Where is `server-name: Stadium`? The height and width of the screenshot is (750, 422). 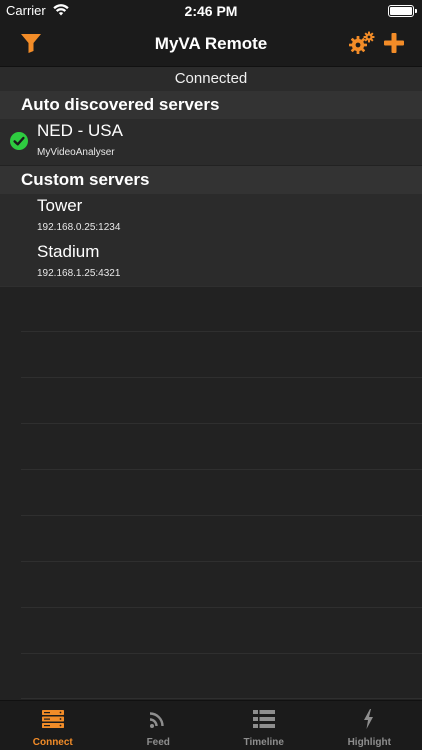 server-name: Stadium is located at coordinates (68, 251).